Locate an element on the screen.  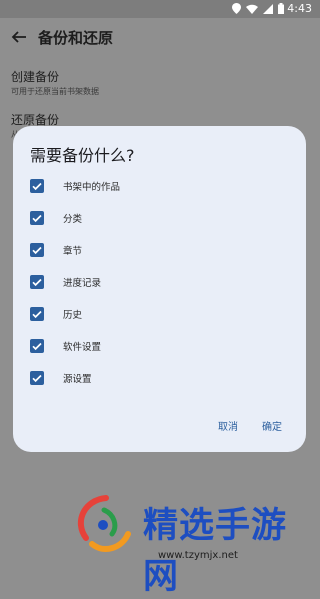
option-label: 书架中的作品 is located at coordinates (92, 187).